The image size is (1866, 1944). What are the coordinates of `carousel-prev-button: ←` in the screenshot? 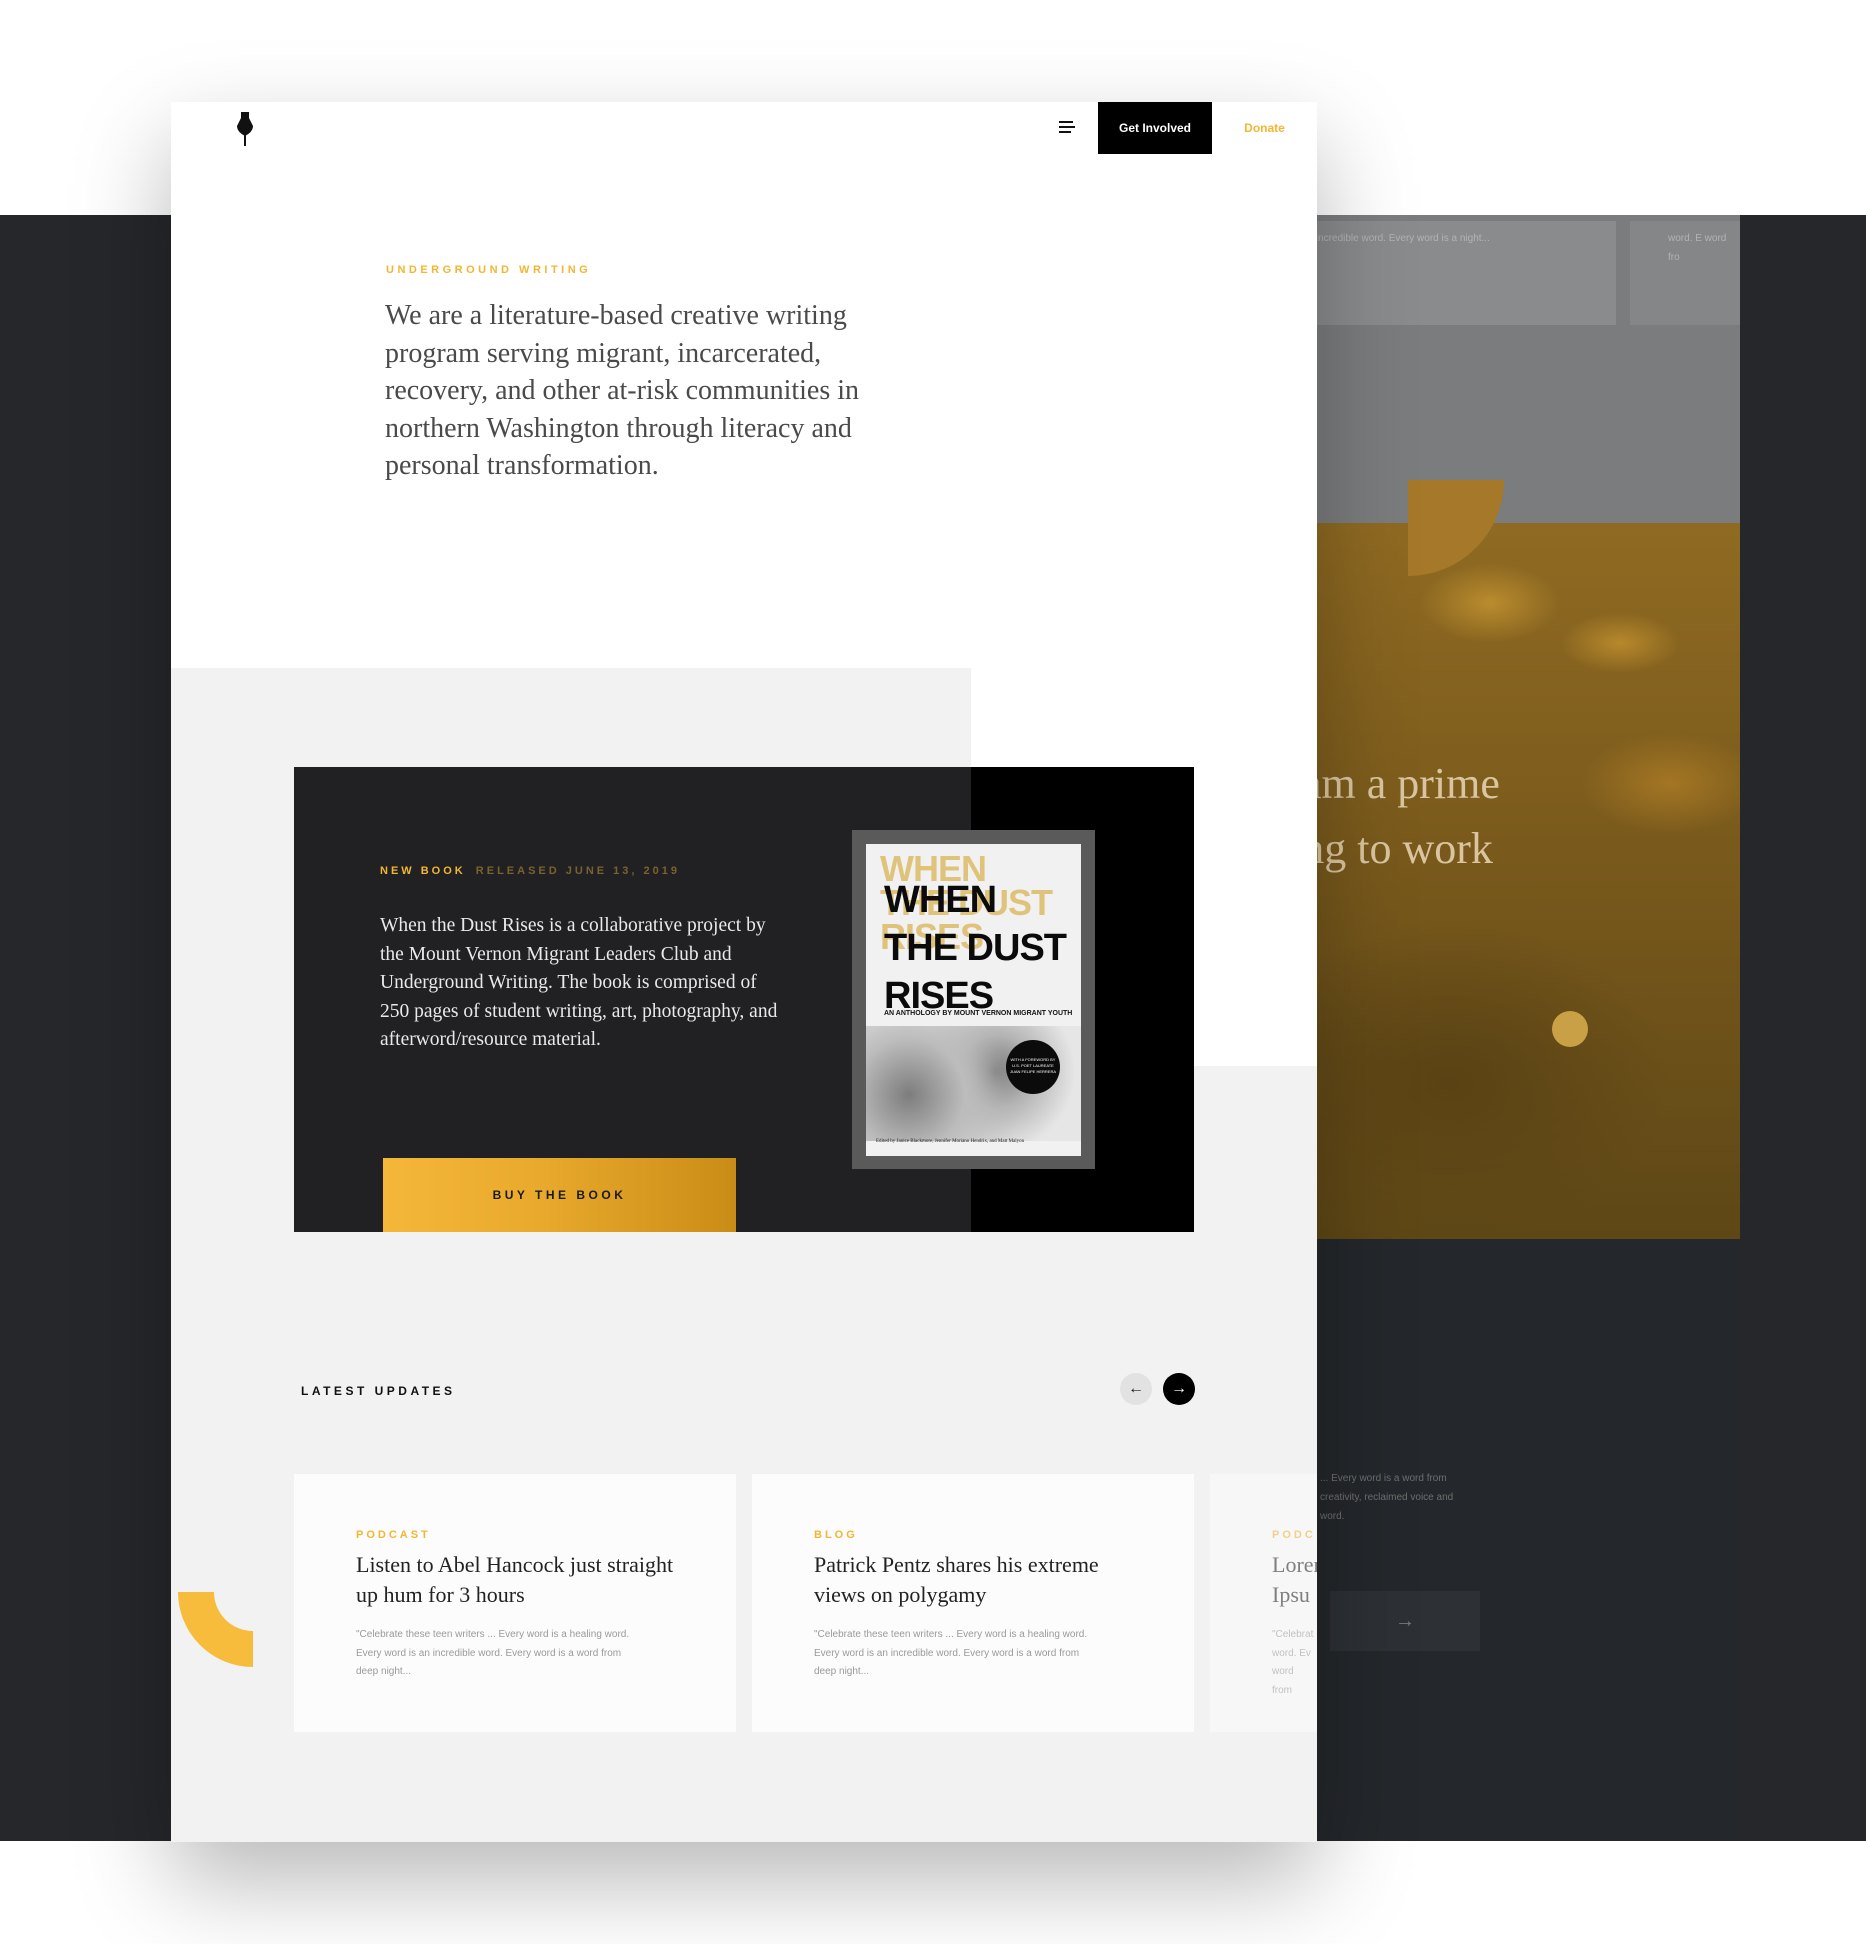 It's located at (1136, 1389).